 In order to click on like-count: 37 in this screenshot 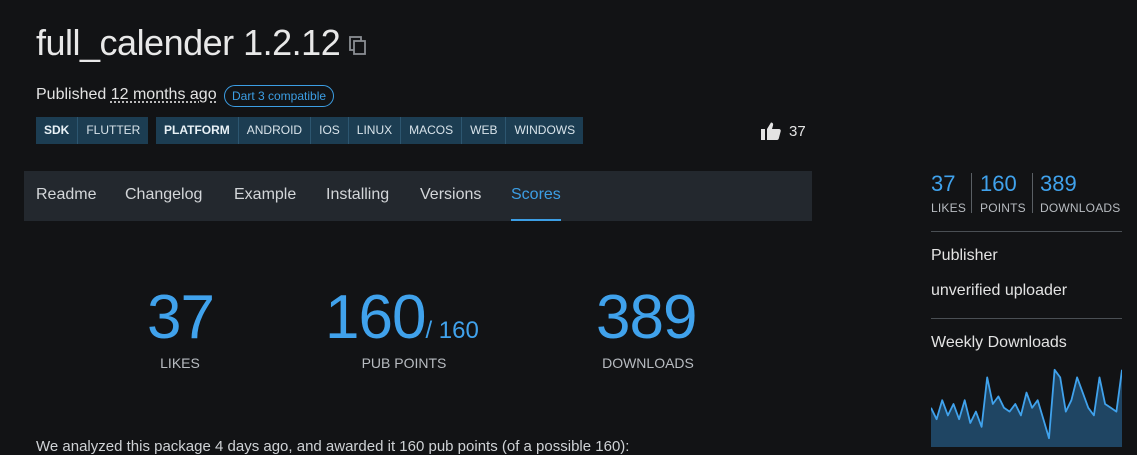, I will do `click(797, 131)`.